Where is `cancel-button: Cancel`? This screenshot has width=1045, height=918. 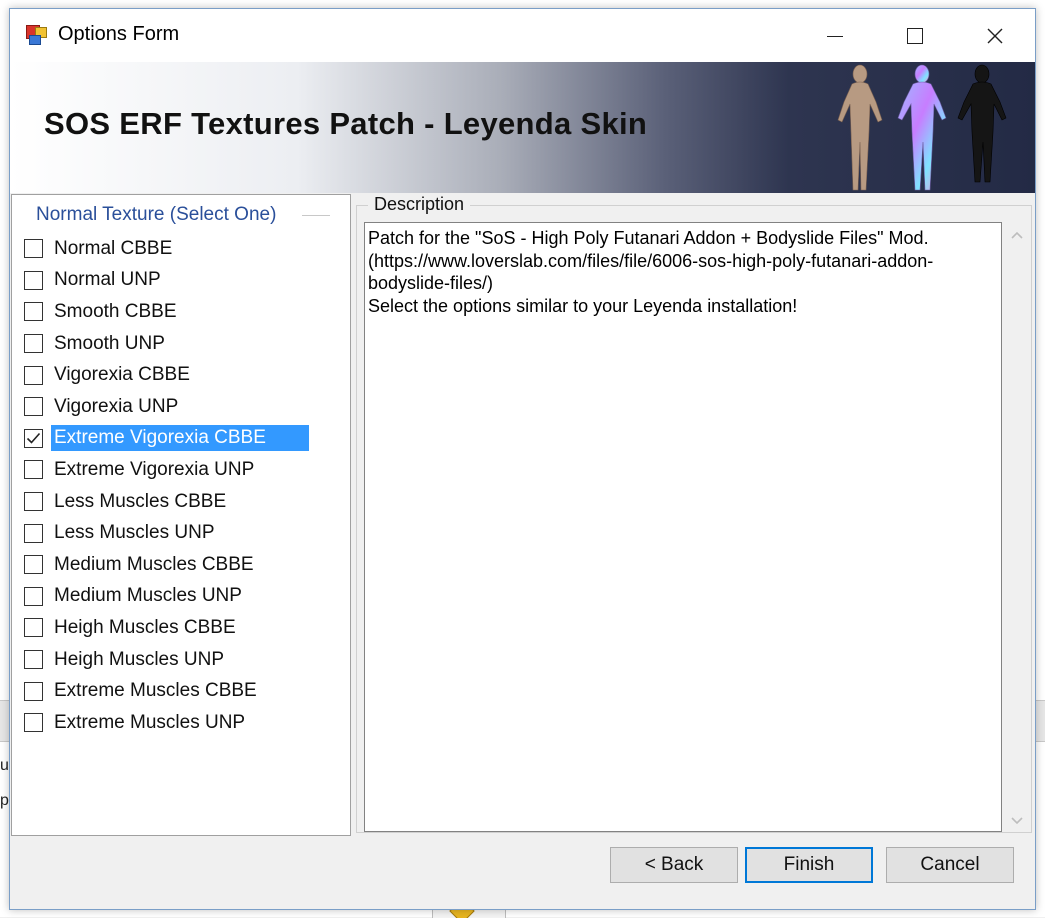
cancel-button: Cancel is located at coordinates (950, 865).